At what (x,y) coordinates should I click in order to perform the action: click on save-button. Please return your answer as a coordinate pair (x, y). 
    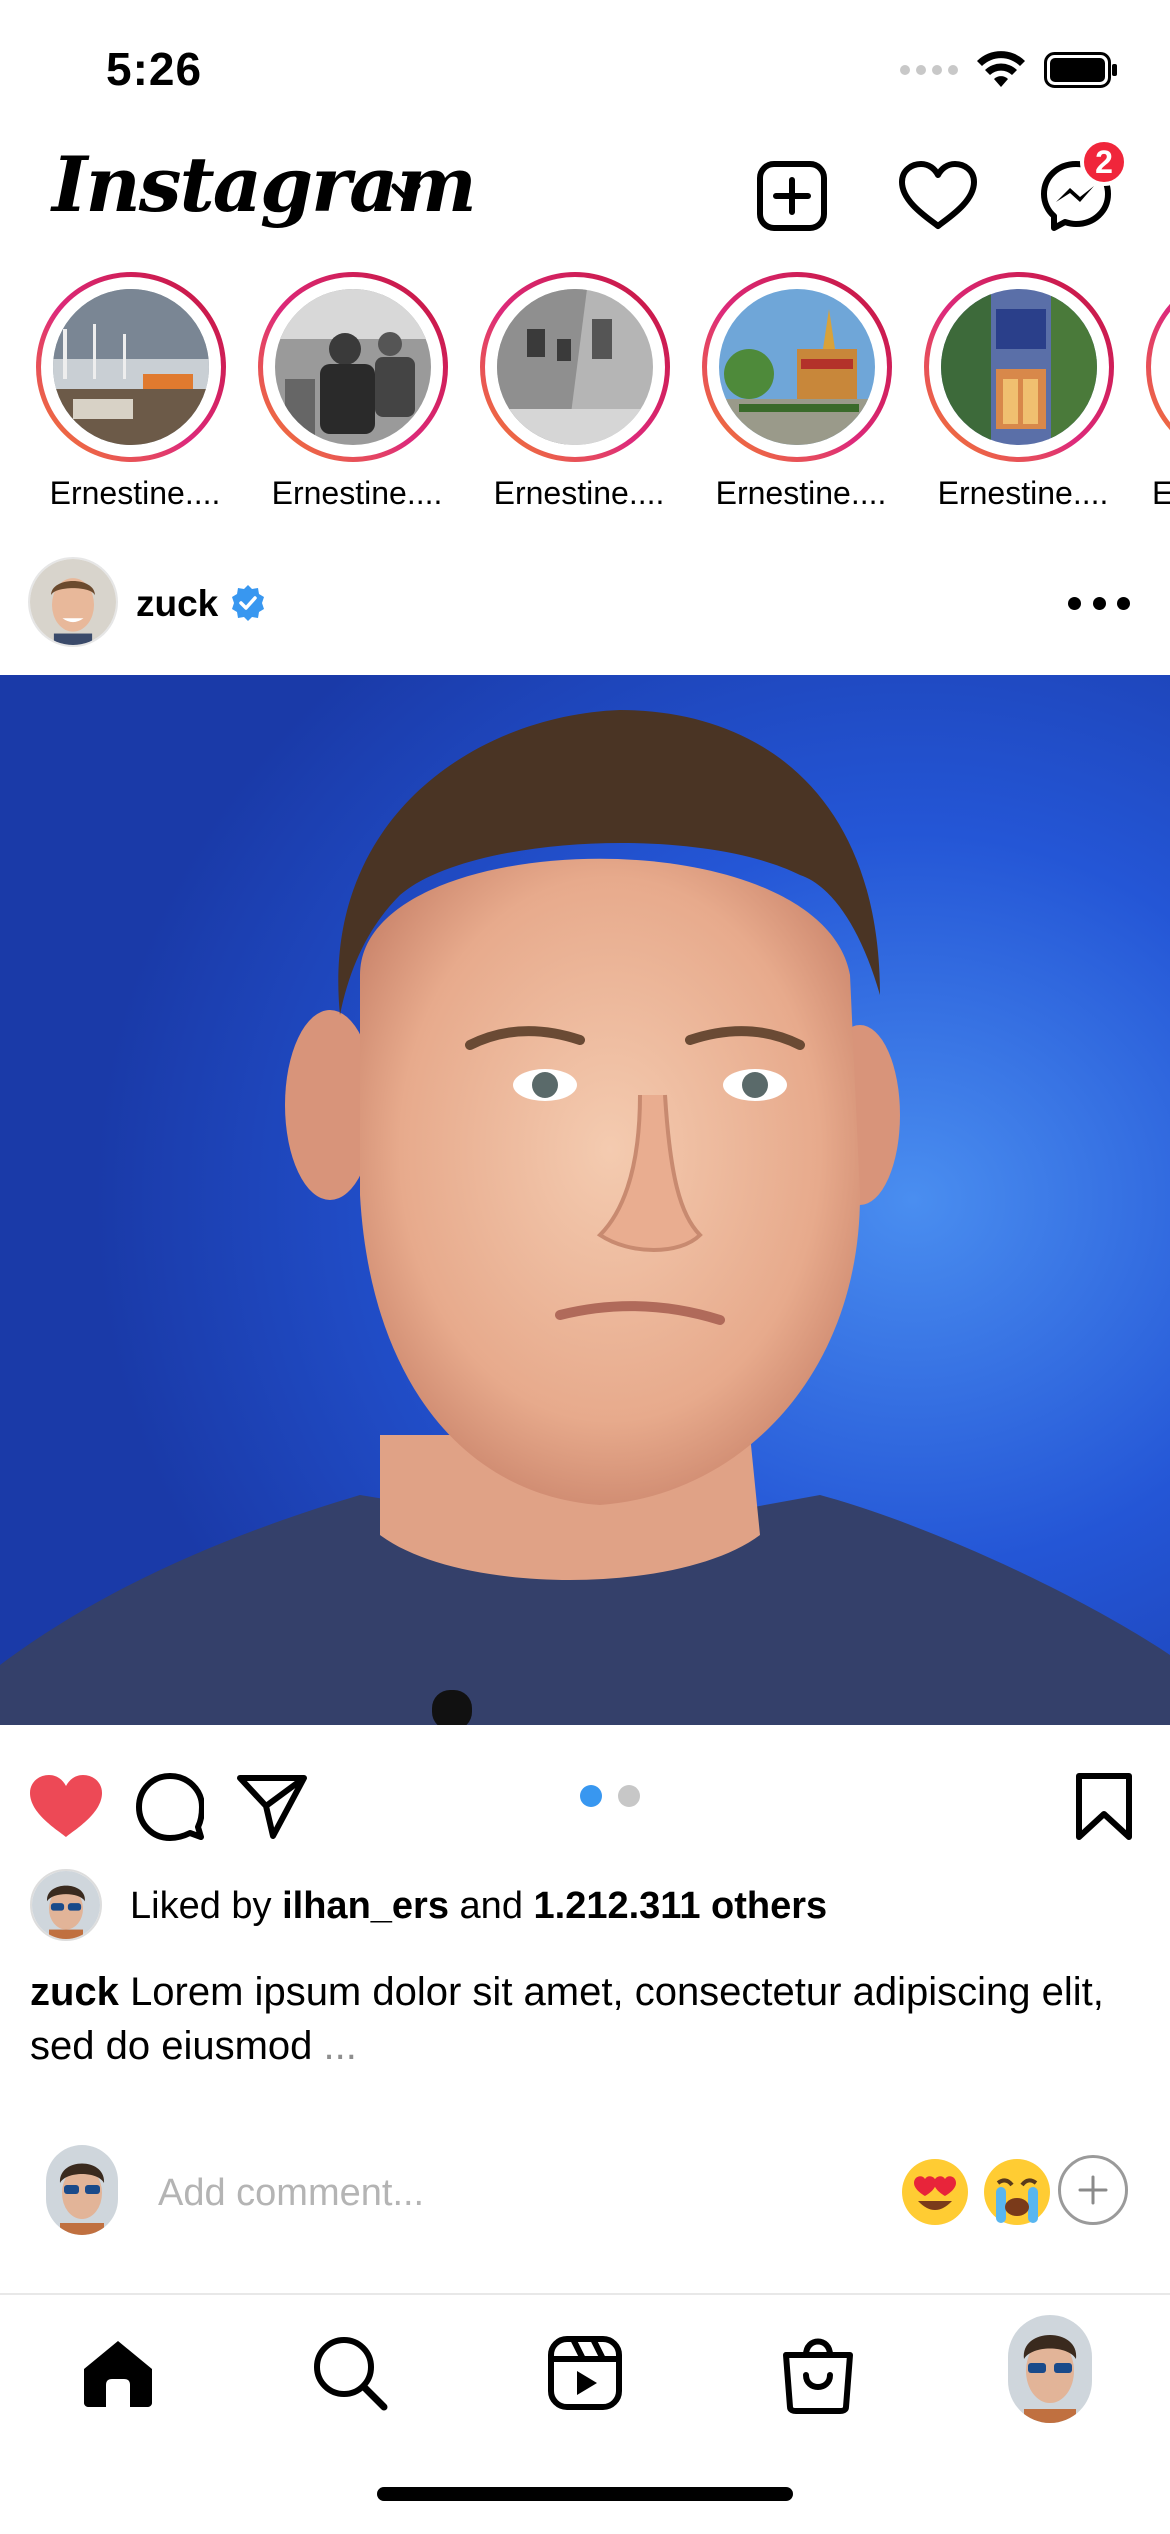
    Looking at the image, I should click on (1104, 1807).